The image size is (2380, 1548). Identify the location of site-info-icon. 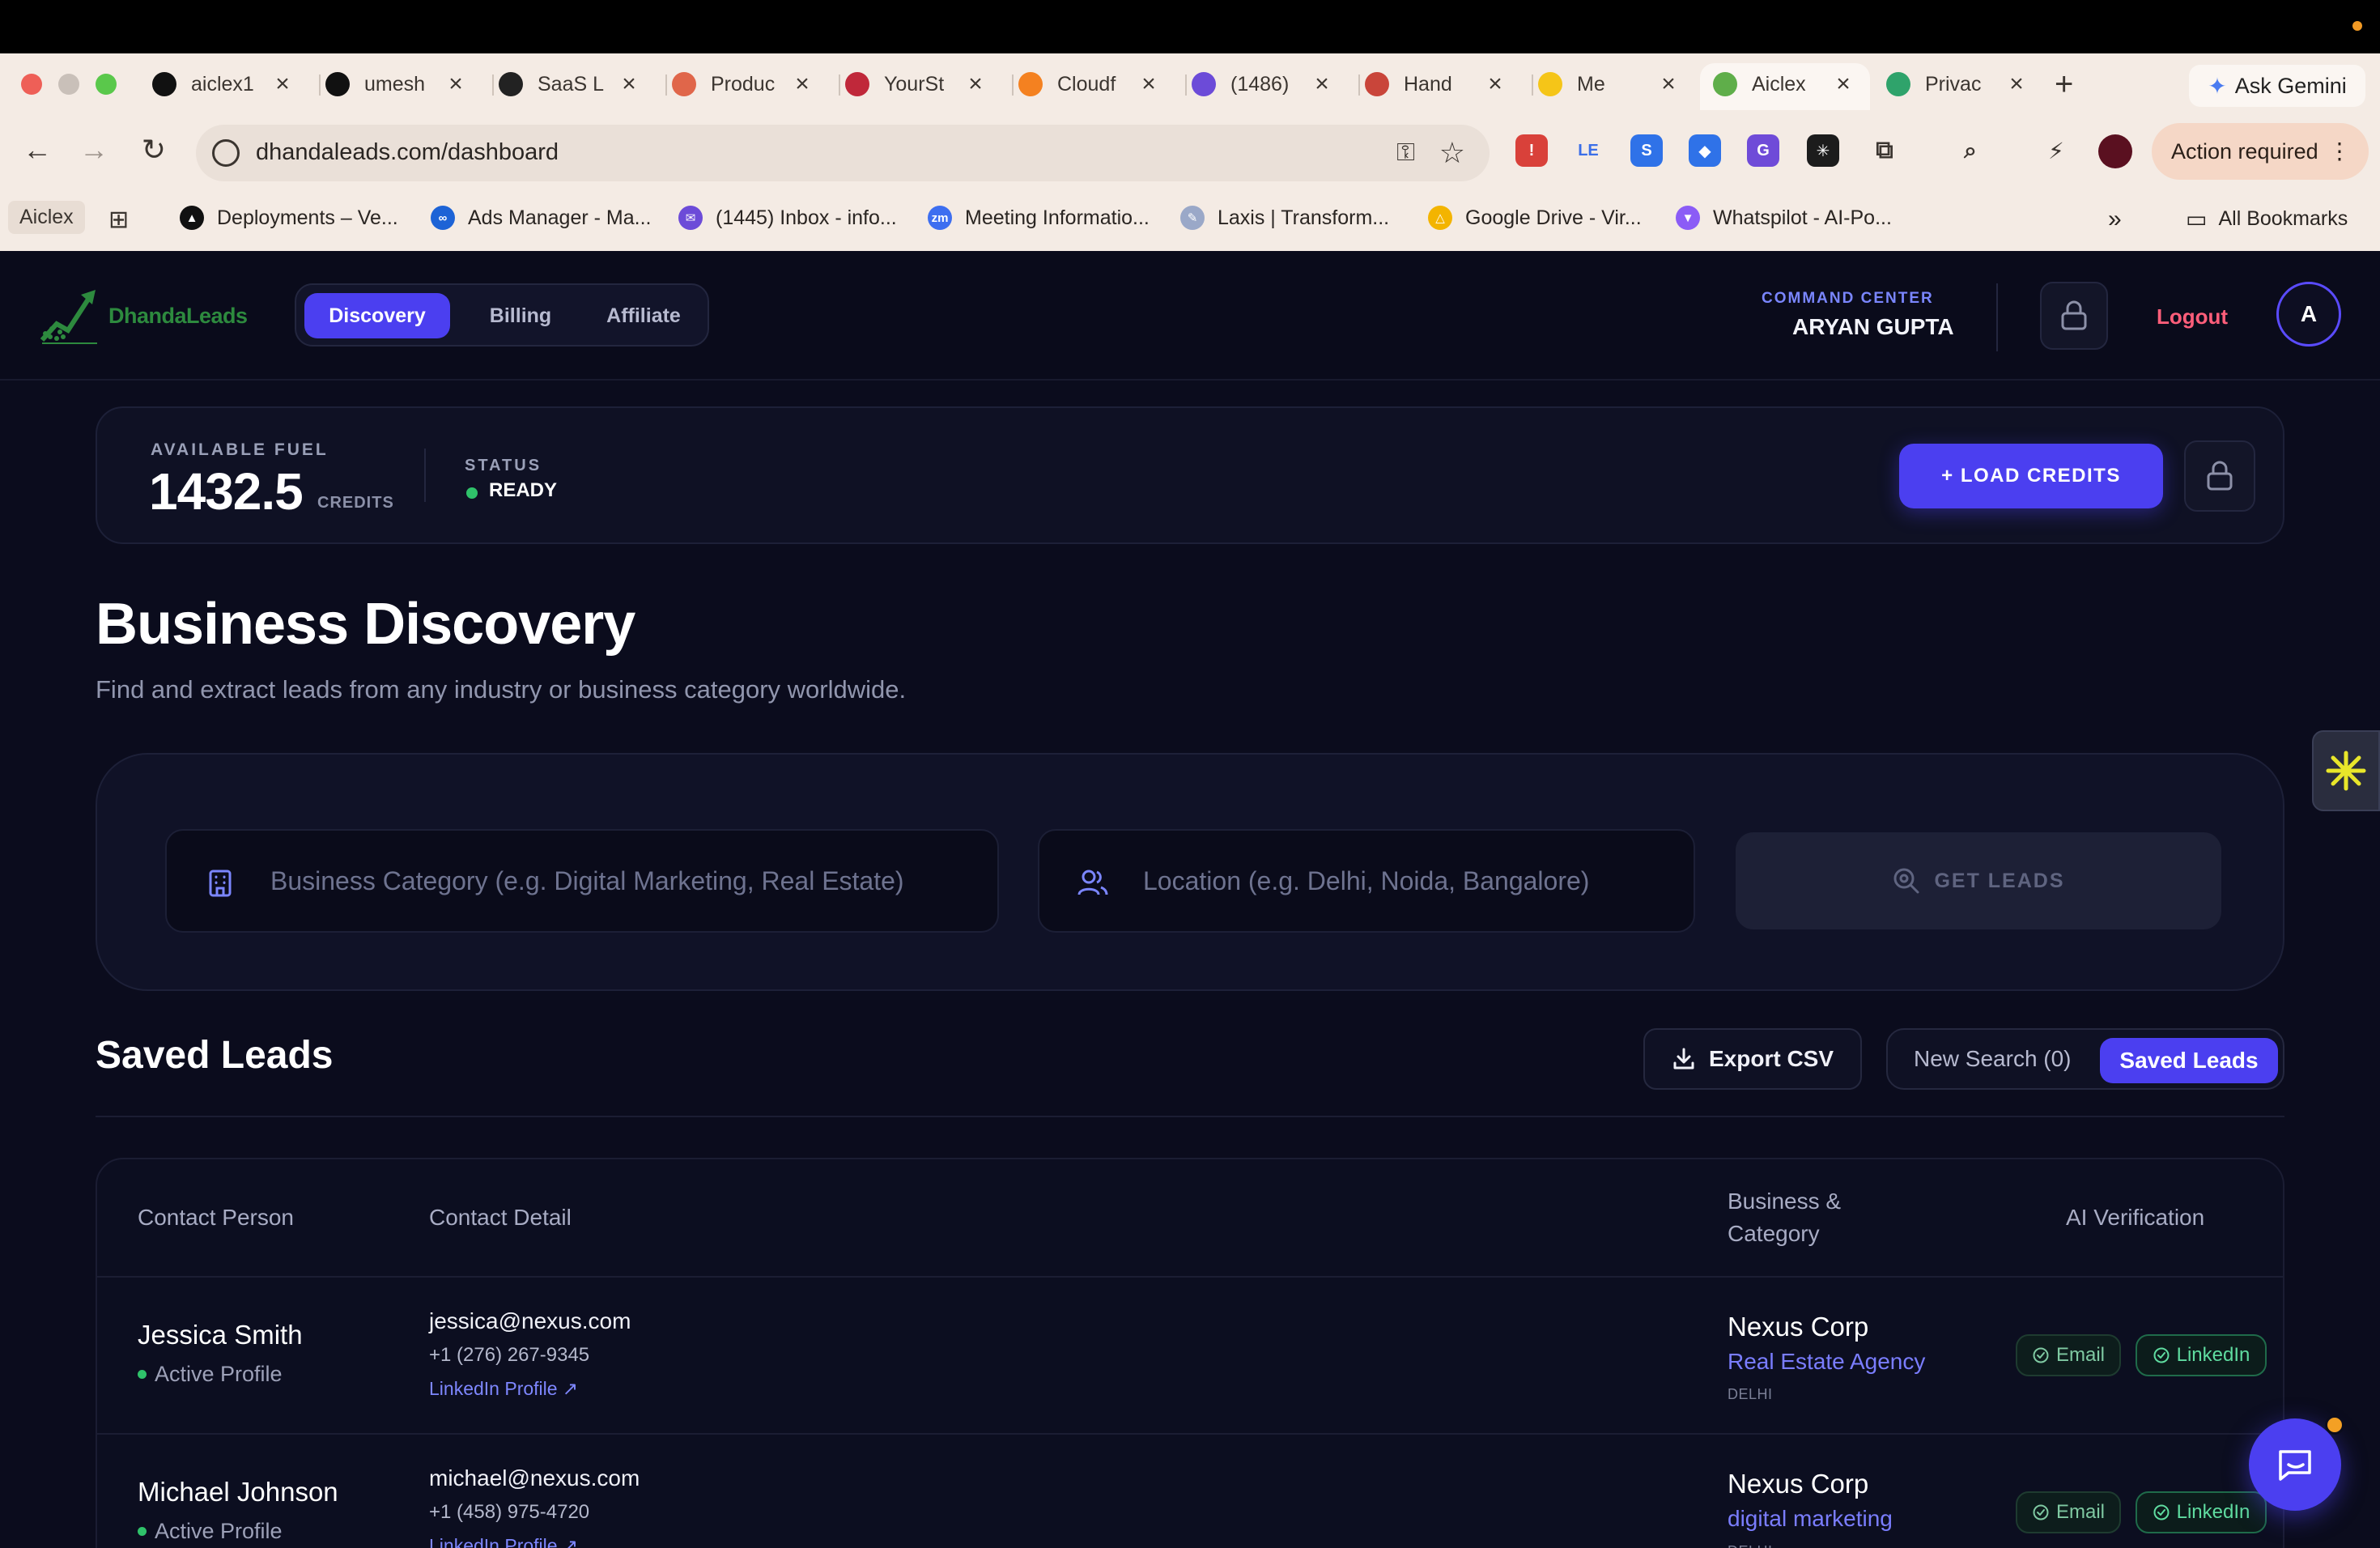
(226, 153).